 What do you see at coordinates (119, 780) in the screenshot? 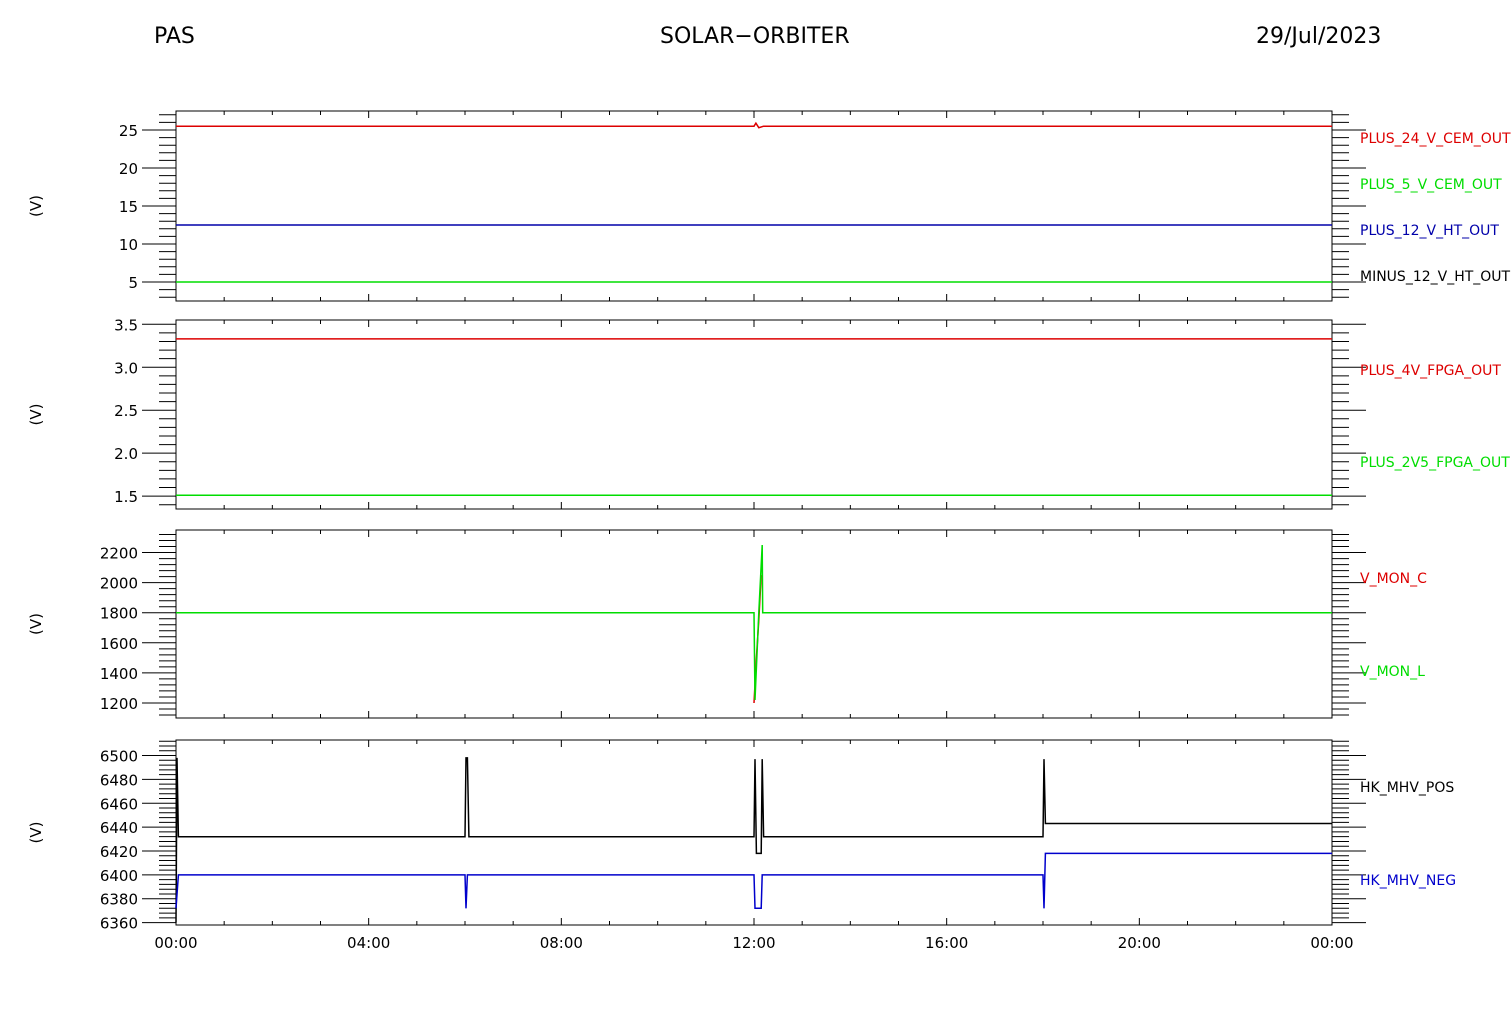
I see `y-tick-label: 6480` at bounding box center [119, 780].